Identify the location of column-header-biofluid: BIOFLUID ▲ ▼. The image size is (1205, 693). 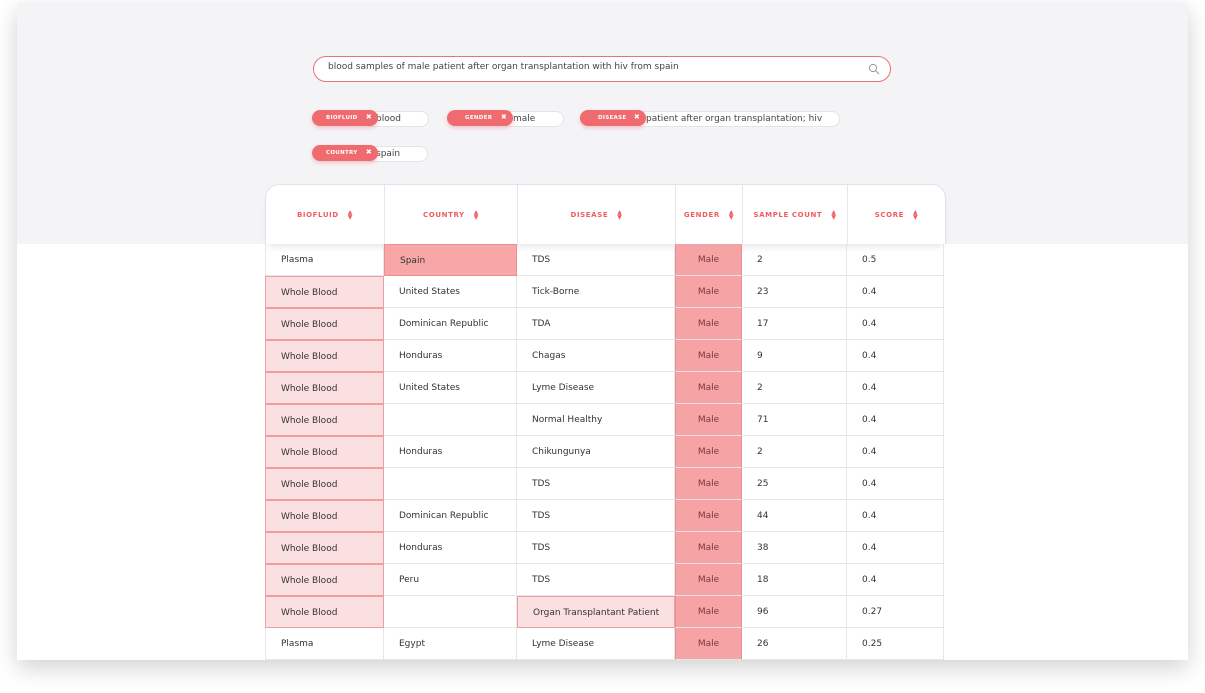
(325, 214).